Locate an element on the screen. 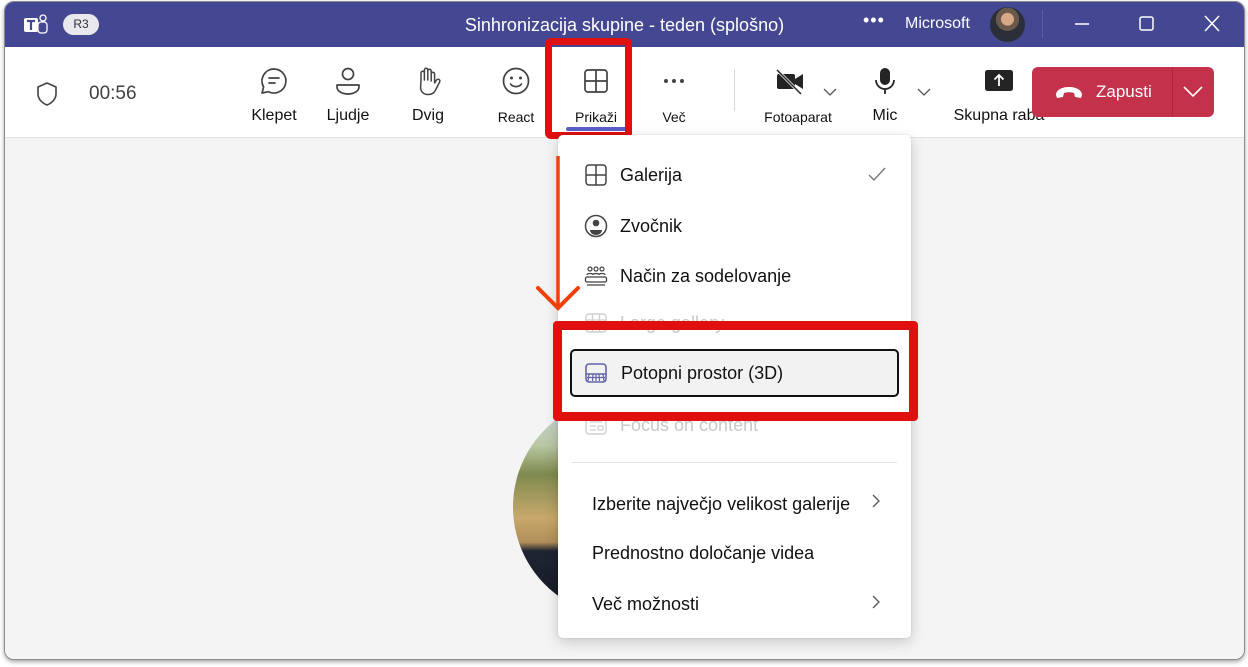  mic-icon is located at coordinates (885, 81).